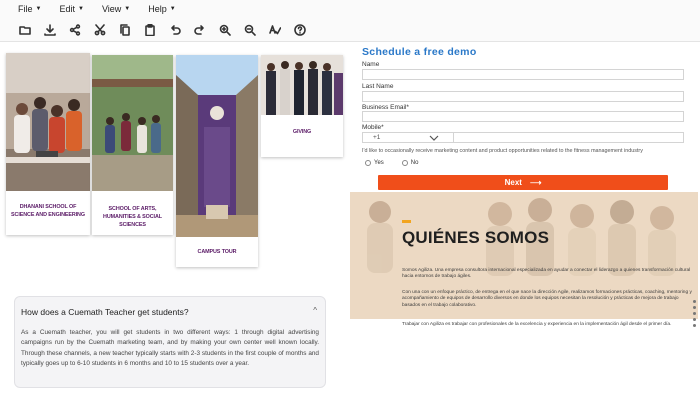 The height and width of the screenshot is (400, 700). What do you see at coordinates (217, 252) in the screenshot?
I see `card-caption: CAMPUS TOUR` at bounding box center [217, 252].